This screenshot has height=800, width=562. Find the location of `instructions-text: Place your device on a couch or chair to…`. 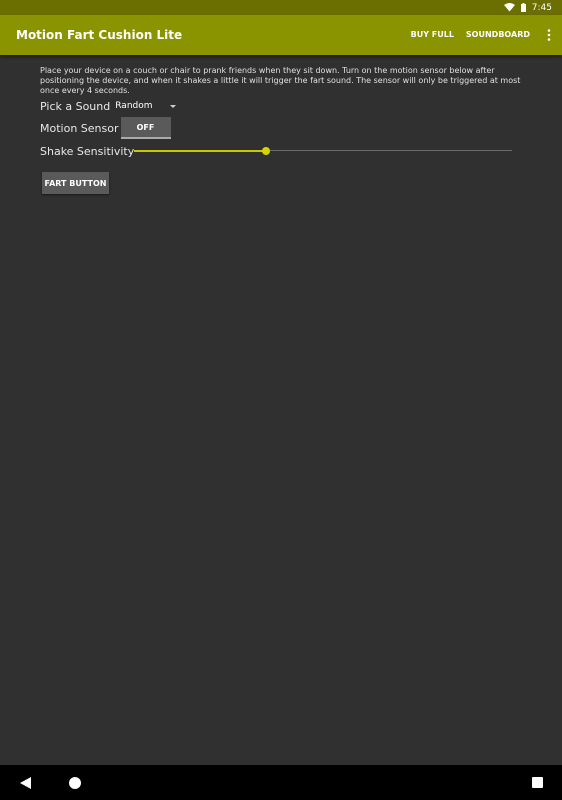

instructions-text: Place your device on a couch or chair to… is located at coordinates (280, 80).